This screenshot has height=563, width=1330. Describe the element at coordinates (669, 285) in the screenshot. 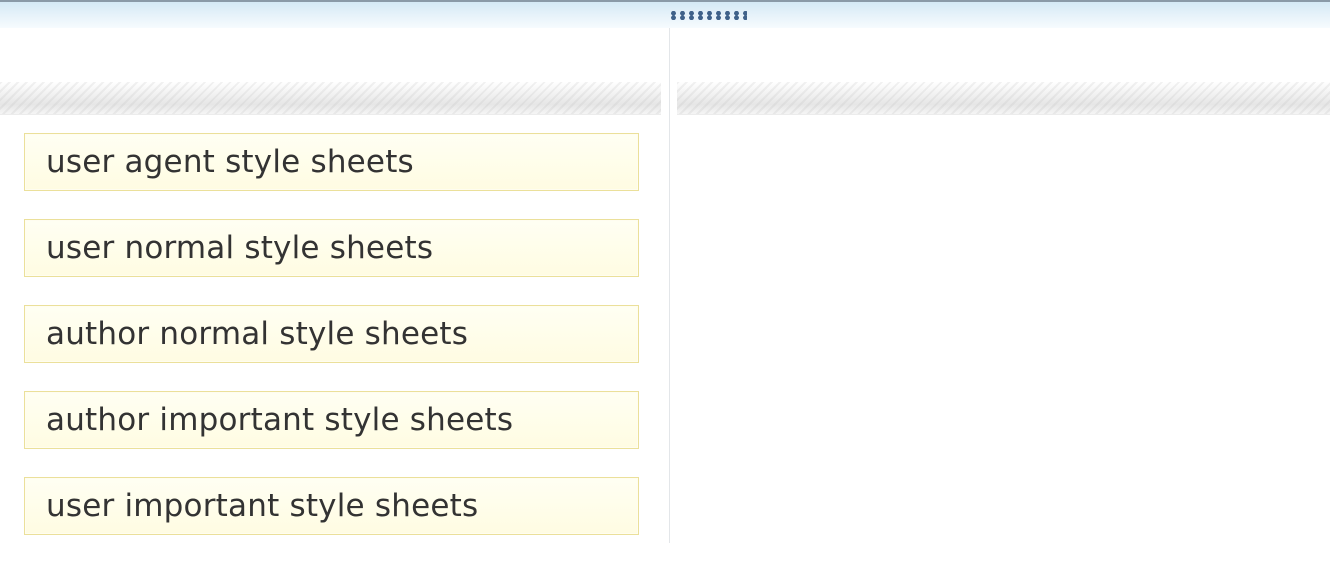

I see `panel-divider` at that location.